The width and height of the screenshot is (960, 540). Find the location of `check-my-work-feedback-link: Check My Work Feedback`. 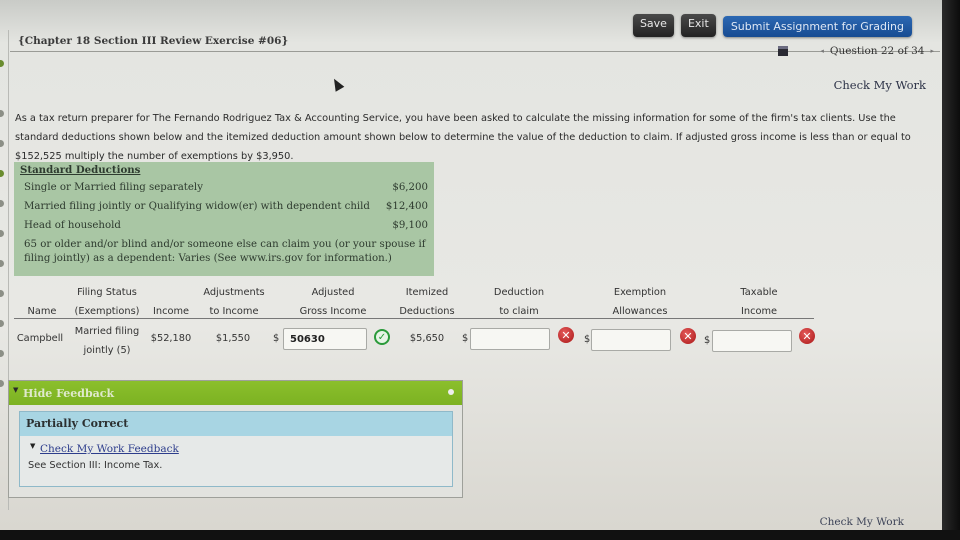

check-my-work-feedback-link: Check My Work Feedback is located at coordinates (109, 449).